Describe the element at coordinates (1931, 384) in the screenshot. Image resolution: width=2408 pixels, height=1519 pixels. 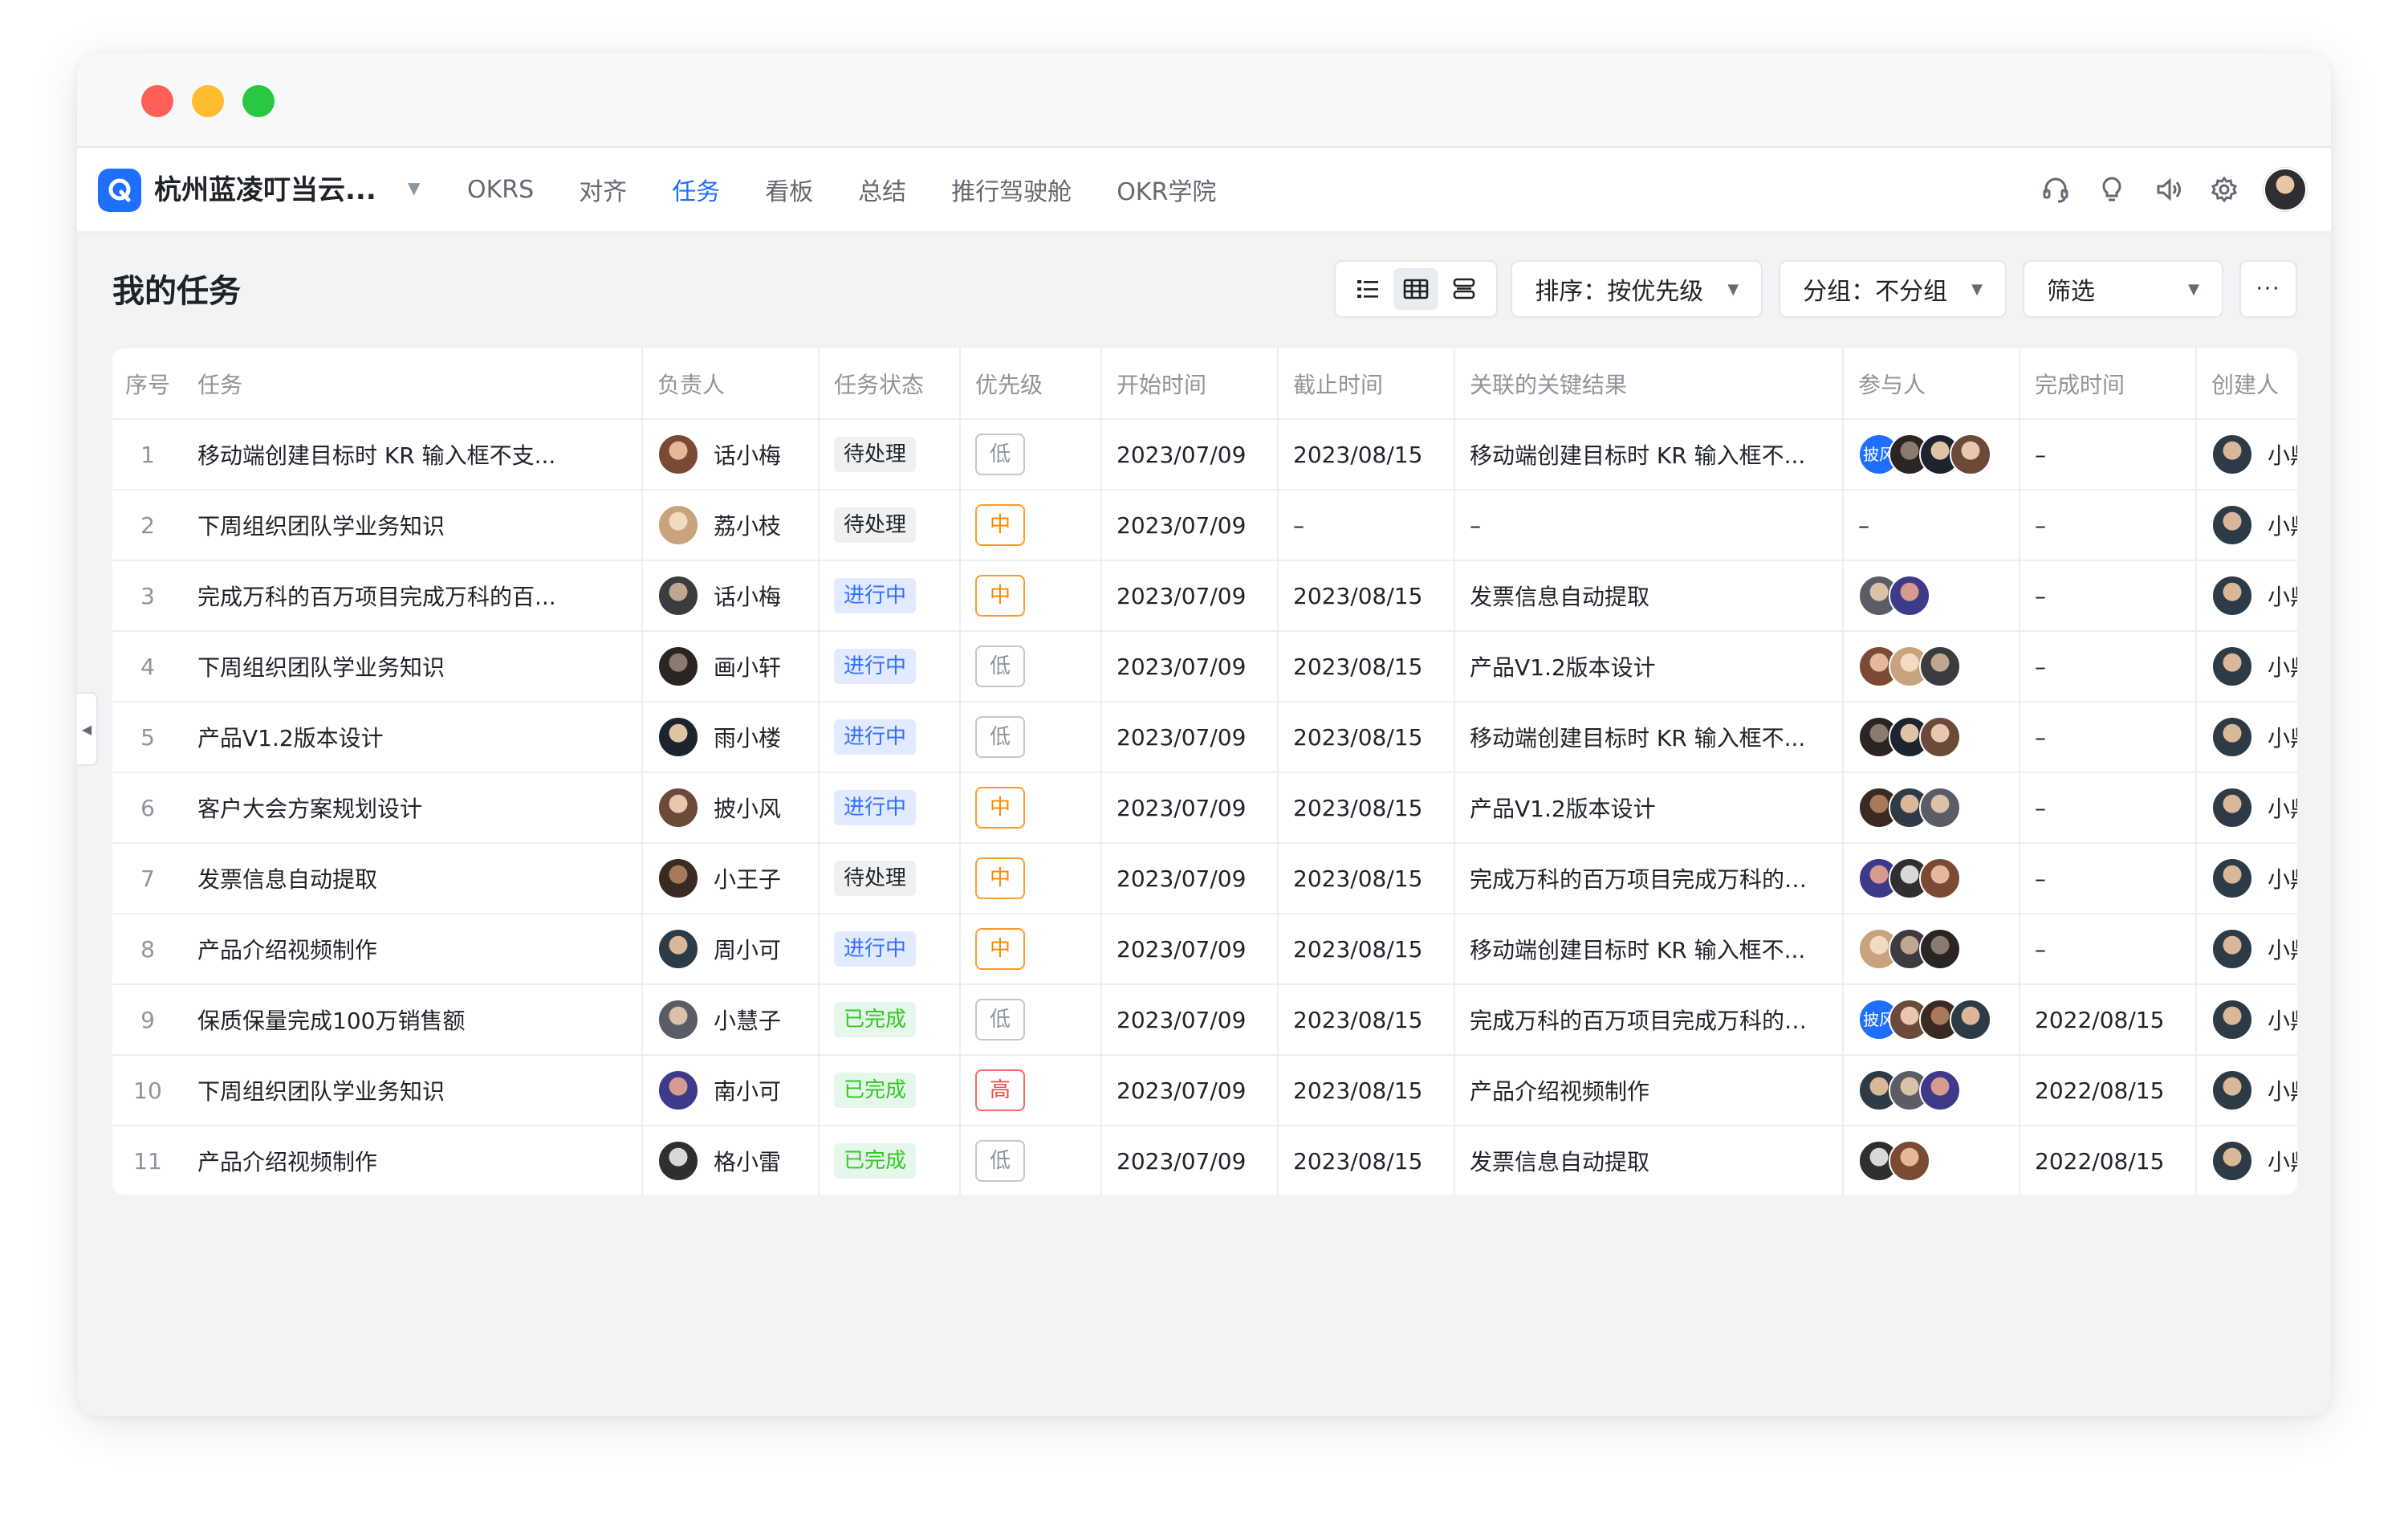
I see `column-header: 参与人` at that location.